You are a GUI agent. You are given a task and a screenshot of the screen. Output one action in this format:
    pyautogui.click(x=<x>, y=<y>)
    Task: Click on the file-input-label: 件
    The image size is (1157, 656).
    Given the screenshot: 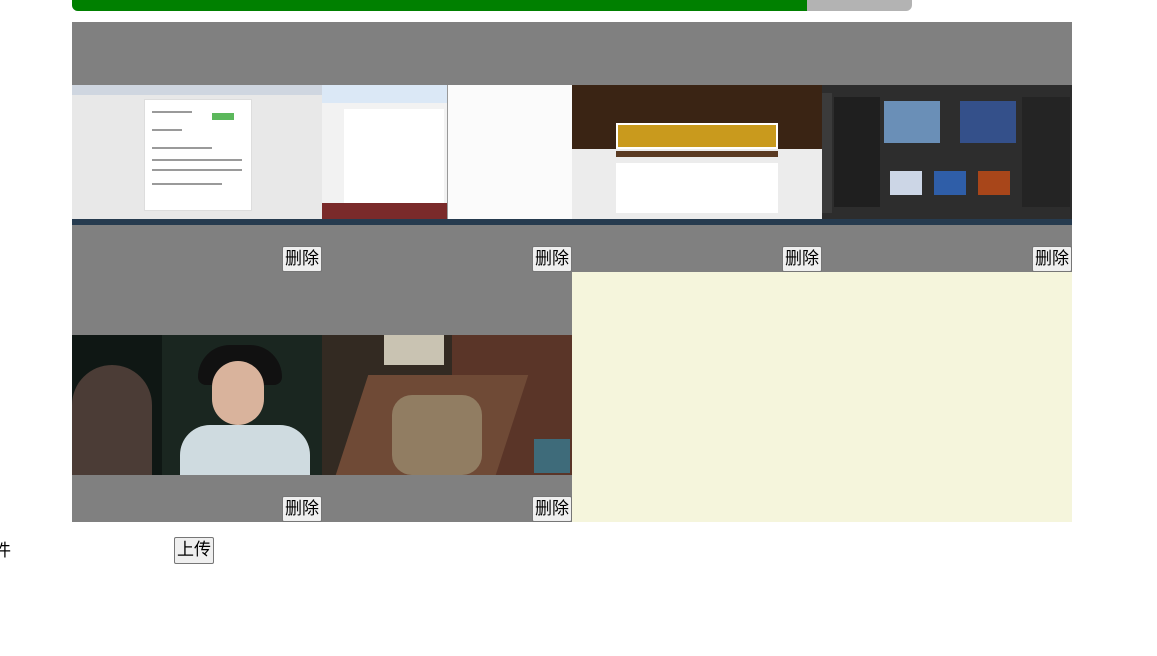 What is the action you would take?
    pyautogui.click(x=5, y=551)
    